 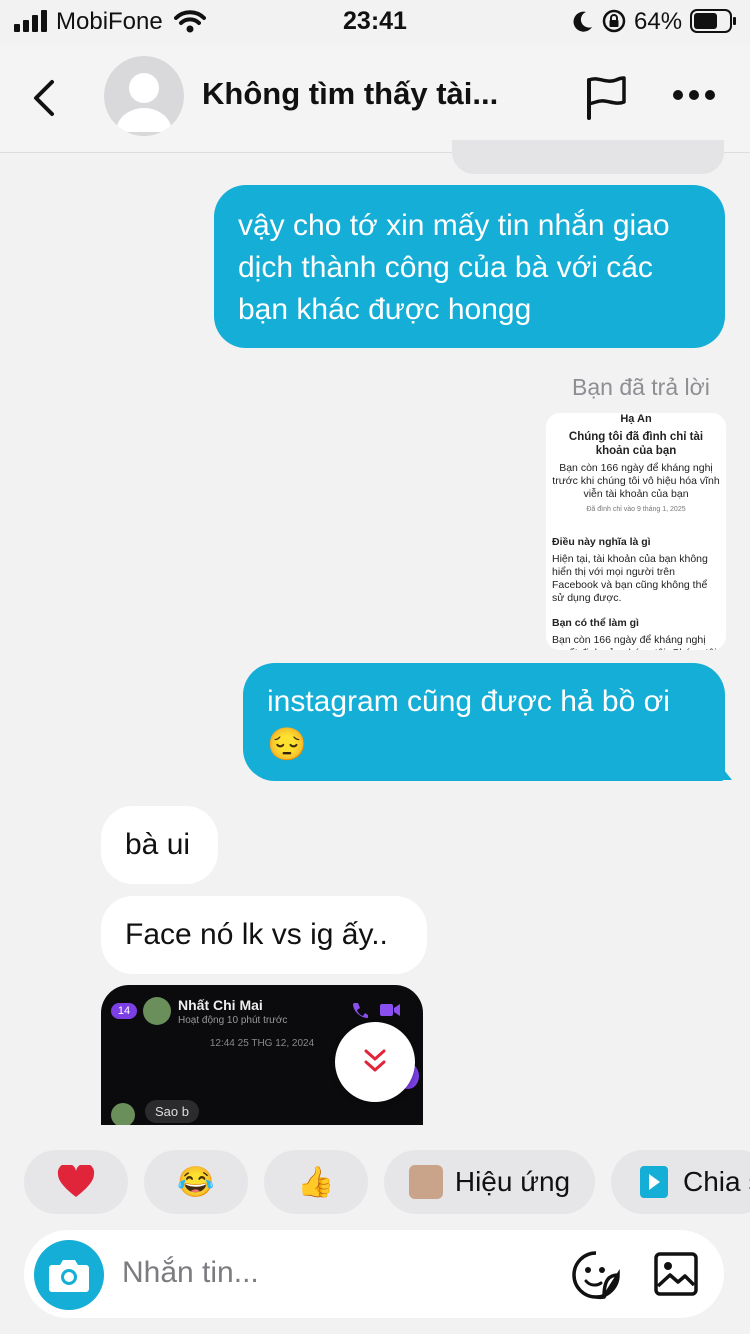 What do you see at coordinates (123, 1114) in the screenshot?
I see `thumb-small-avatar` at bounding box center [123, 1114].